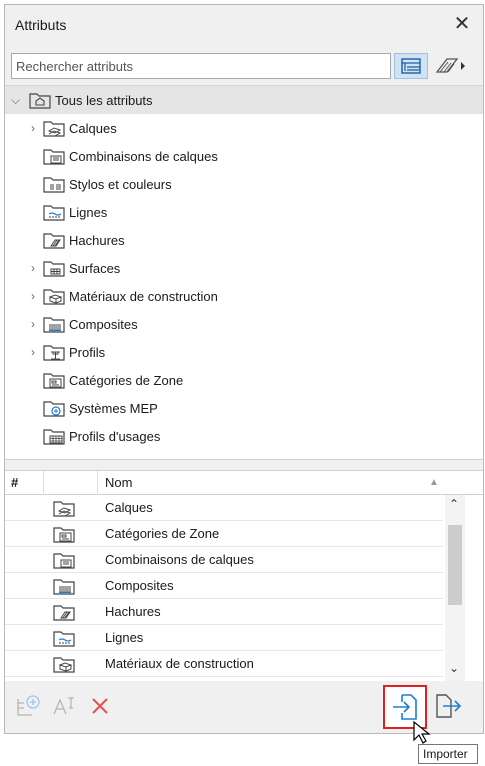  Describe the element at coordinates (126, 380) in the screenshot. I see `tree-item-label: Catégories de Zone` at that location.